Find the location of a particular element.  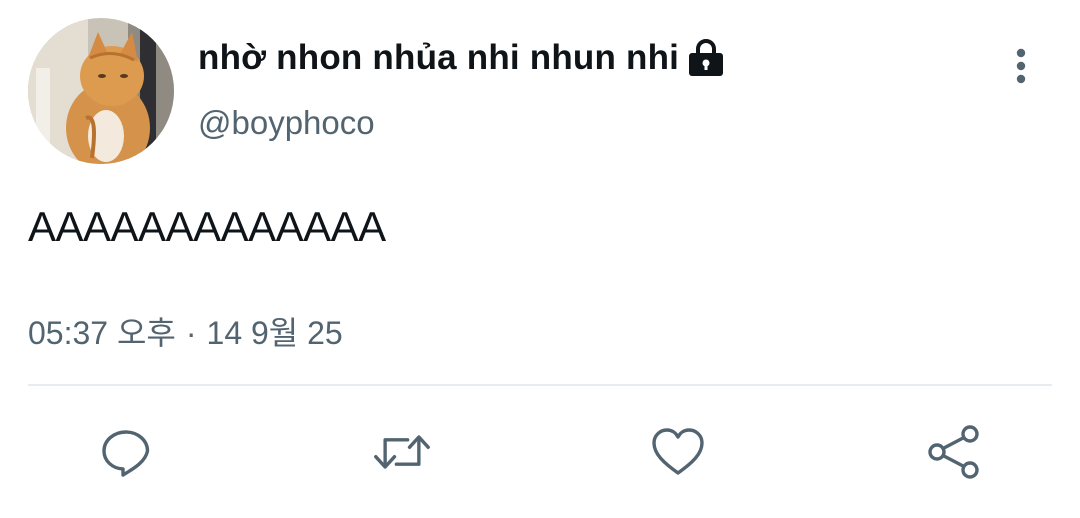

avatar-image is located at coordinates (101, 91).